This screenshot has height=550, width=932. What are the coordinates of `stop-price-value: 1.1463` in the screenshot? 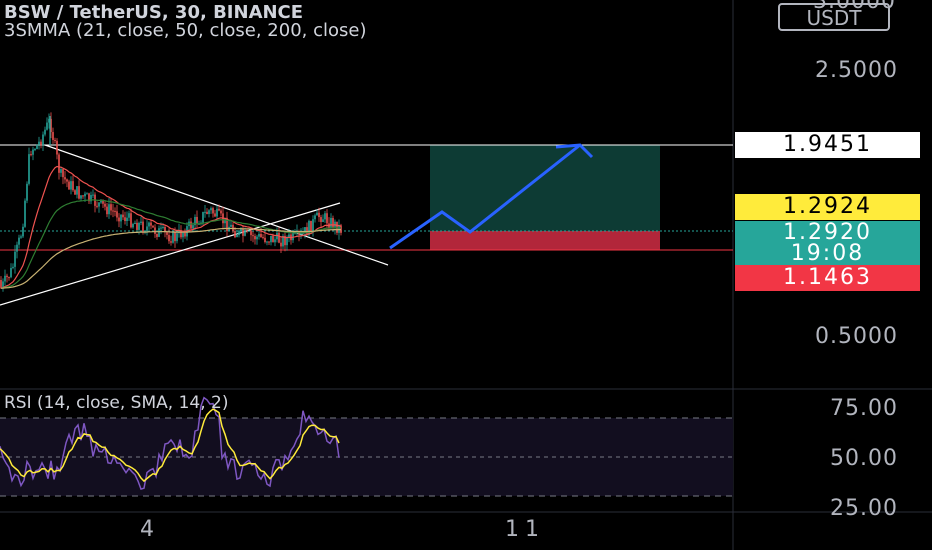 It's located at (827, 277).